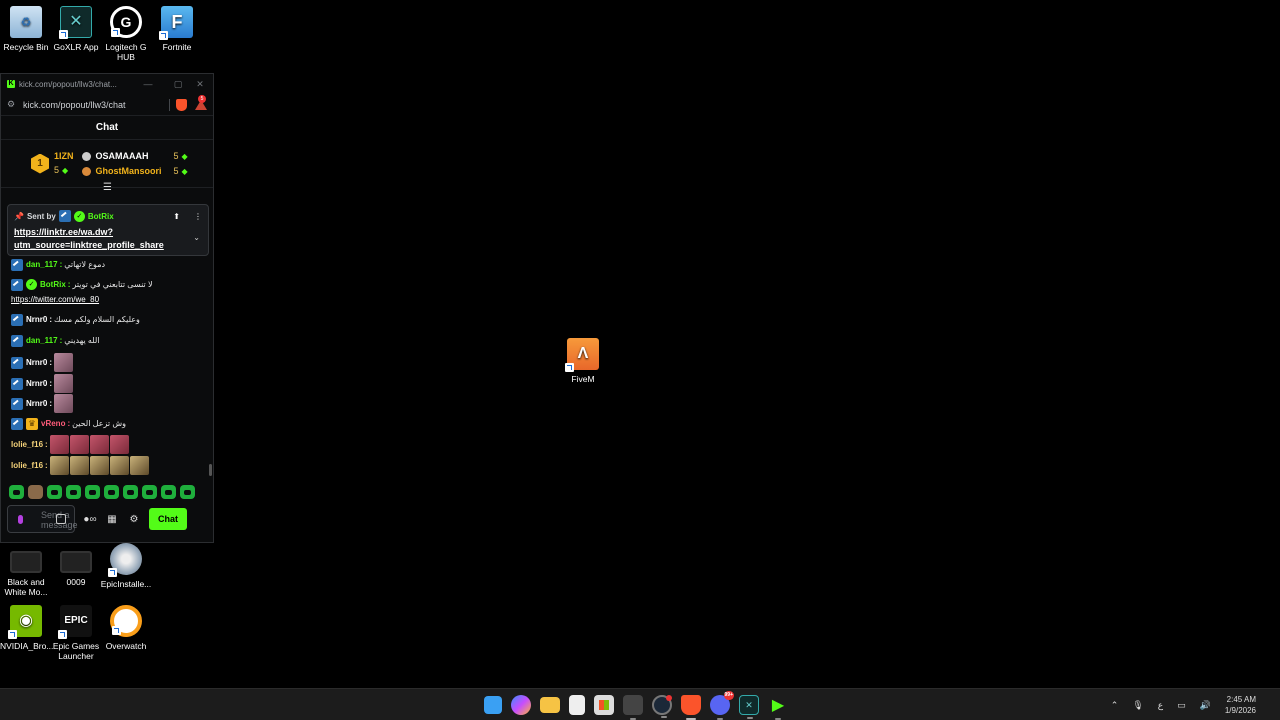 The image size is (1280, 720). Describe the element at coordinates (550, 705) in the screenshot. I see `file-explorer-icon` at that location.